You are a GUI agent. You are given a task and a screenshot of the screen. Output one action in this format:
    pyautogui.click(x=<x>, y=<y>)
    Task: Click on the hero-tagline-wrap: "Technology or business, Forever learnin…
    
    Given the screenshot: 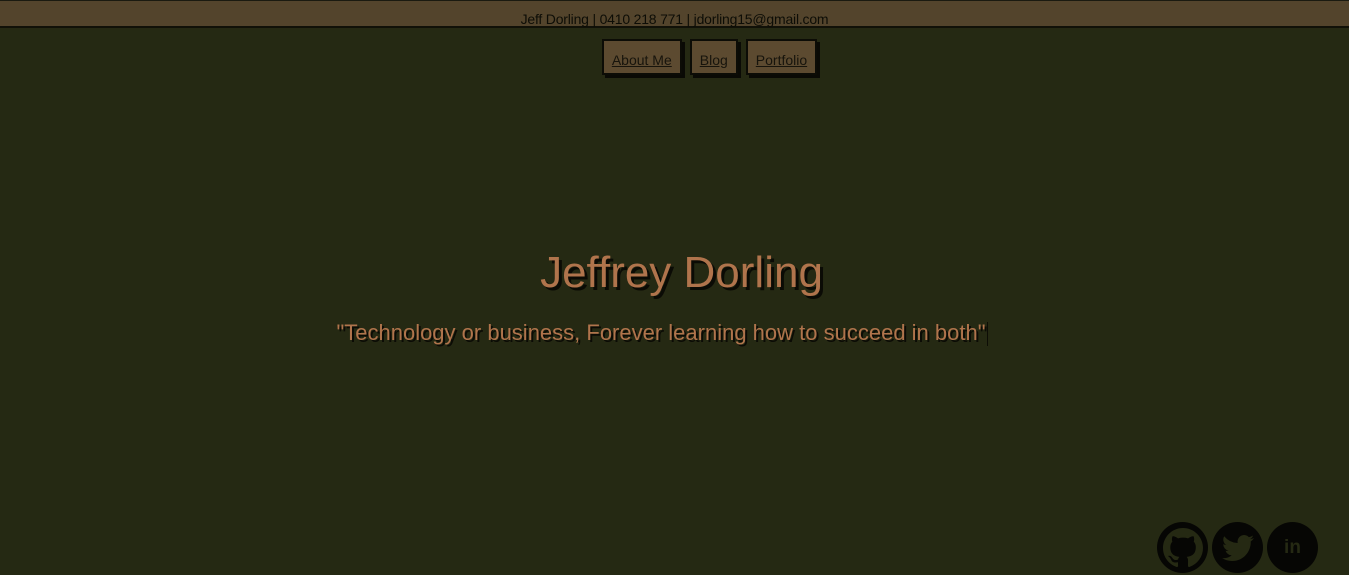 What is the action you would take?
    pyautogui.click(x=674, y=333)
    